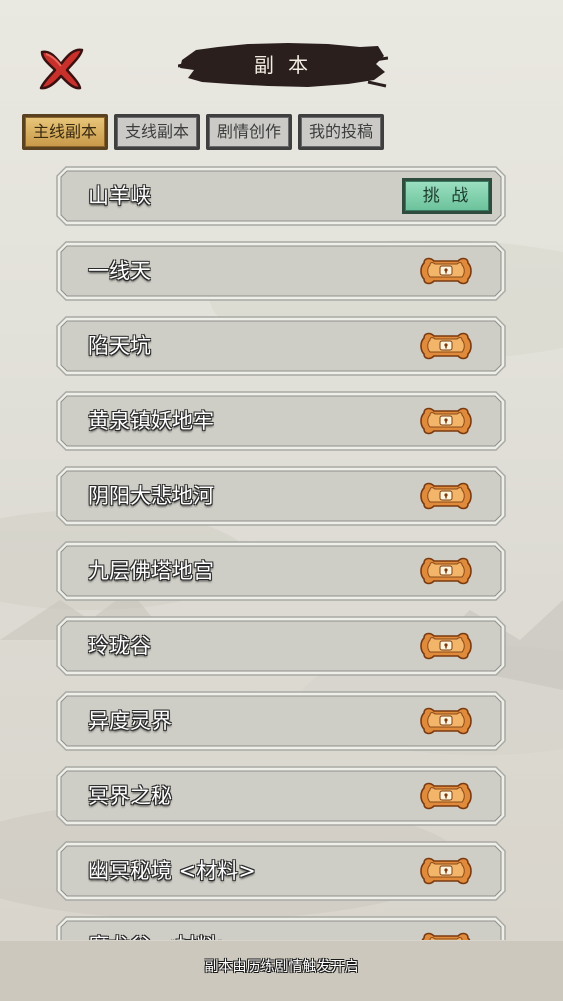  I want to click on page-title: 副 本, so click(283, 65).